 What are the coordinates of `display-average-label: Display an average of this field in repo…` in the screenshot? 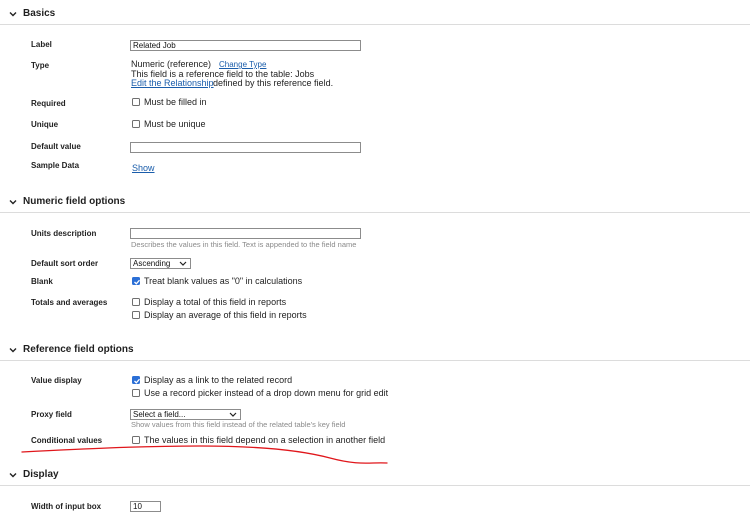 It's located at (225, 315).